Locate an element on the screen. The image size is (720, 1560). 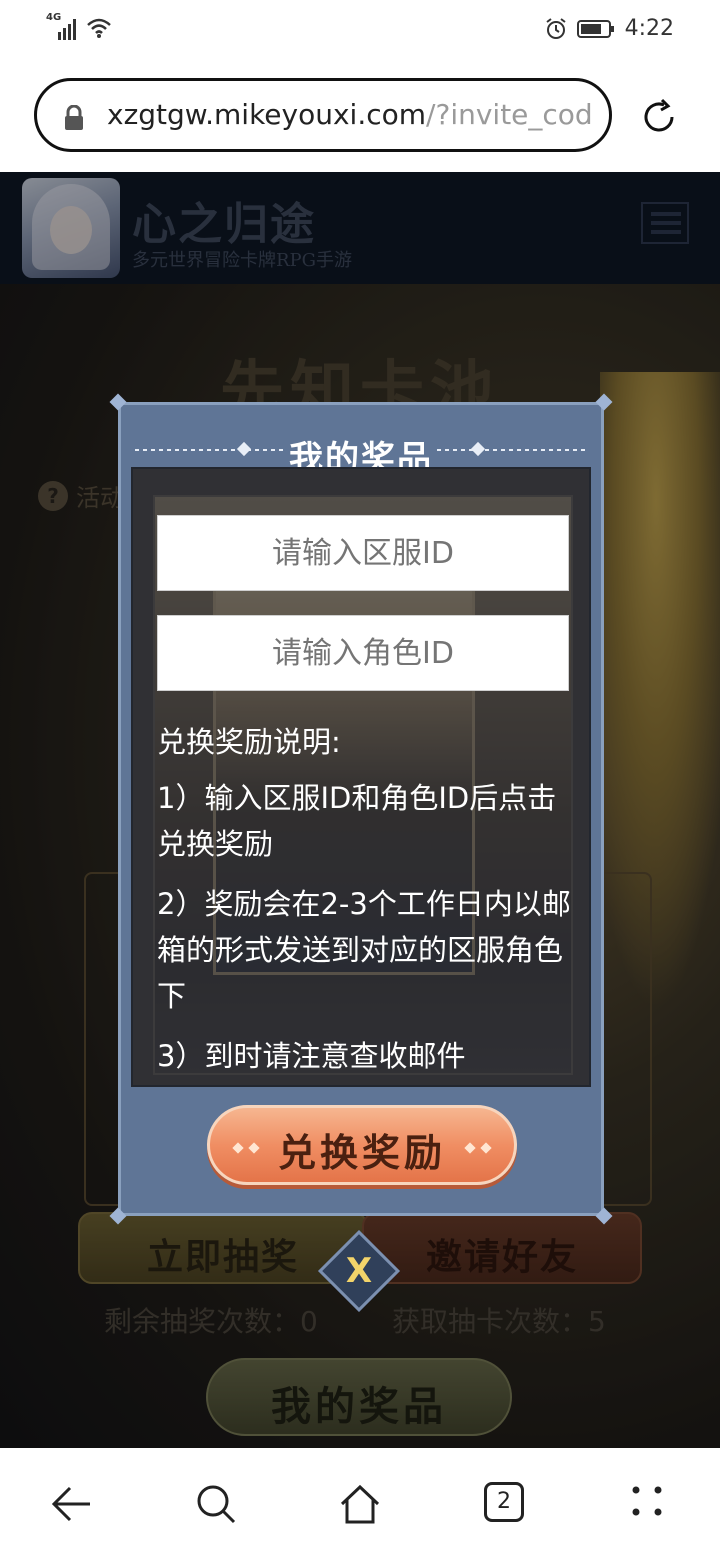
reload-icon is located at coordinates (659, 117).